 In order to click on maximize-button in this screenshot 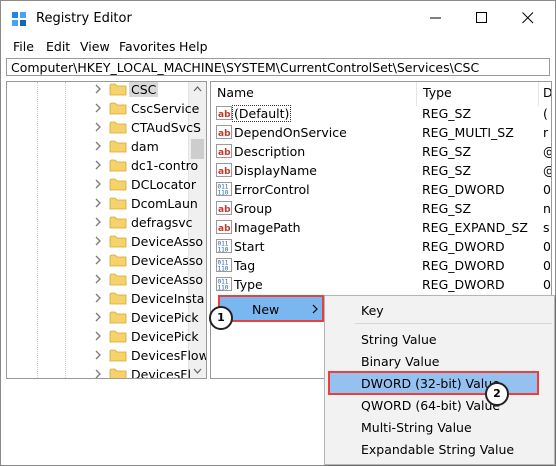, I will do `click(482, 18)`.